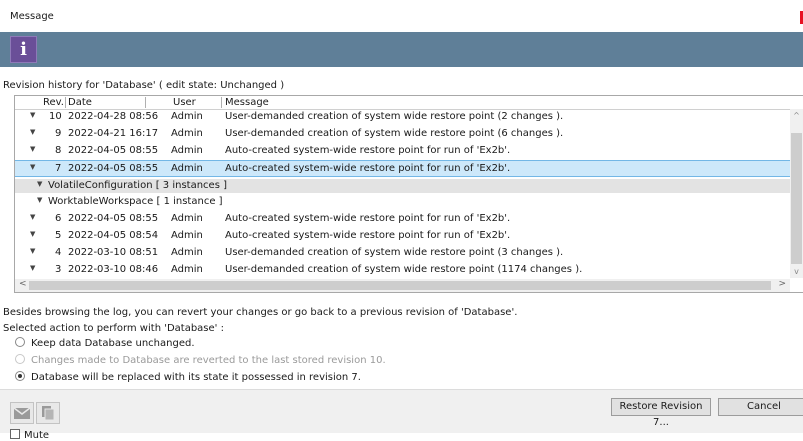 The width and height of the screenshot is (803, 441). What do you see at coordinates (402, 202) in the screenshot?
I see `group-row: ▼ WorktableWorkspace [ 1 instance ]` at bounding box center [402, 202].